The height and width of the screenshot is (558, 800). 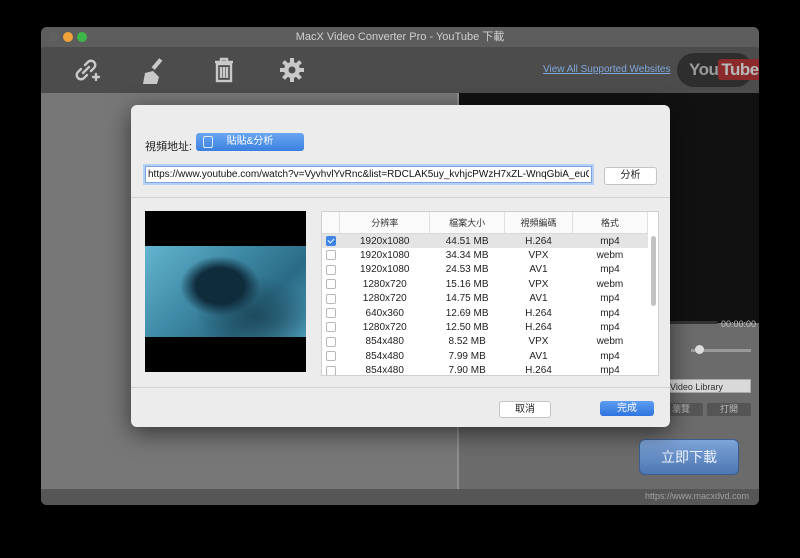 What do you see at coordinates (368, 174) in the screenshot?
I see `url-input` at bounding box center [368, 174].